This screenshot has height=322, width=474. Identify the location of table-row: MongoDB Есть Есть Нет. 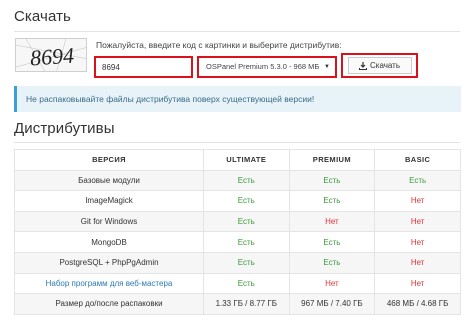
(237, 242).